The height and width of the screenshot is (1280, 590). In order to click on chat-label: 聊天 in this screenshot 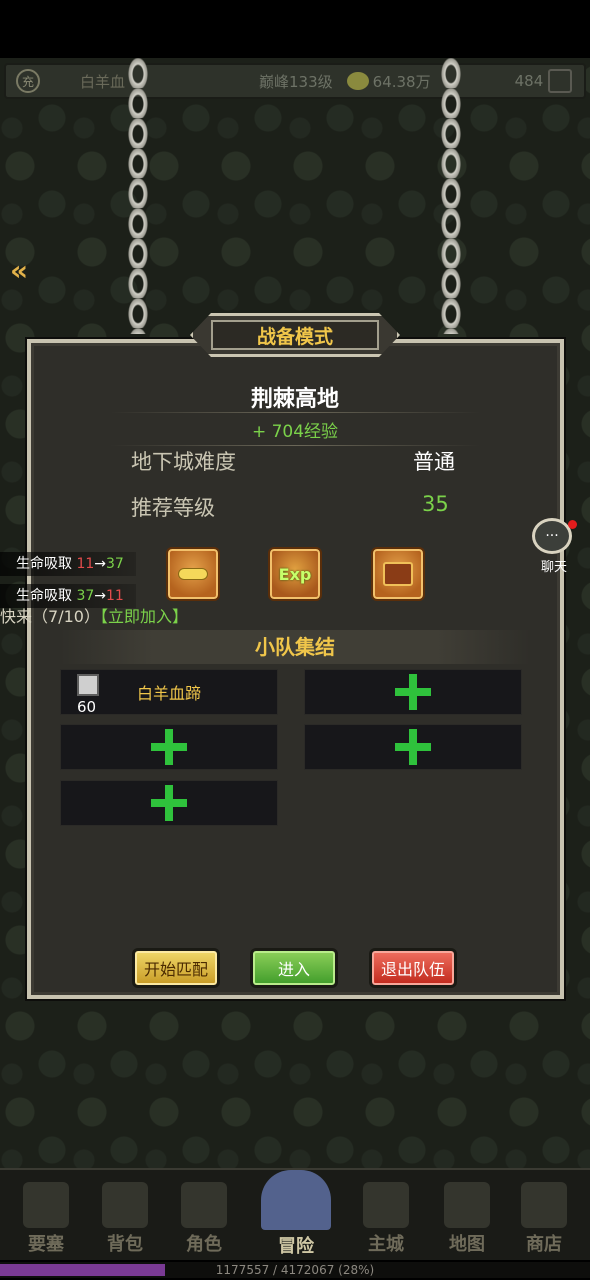, I will do `click(553, 567)`.